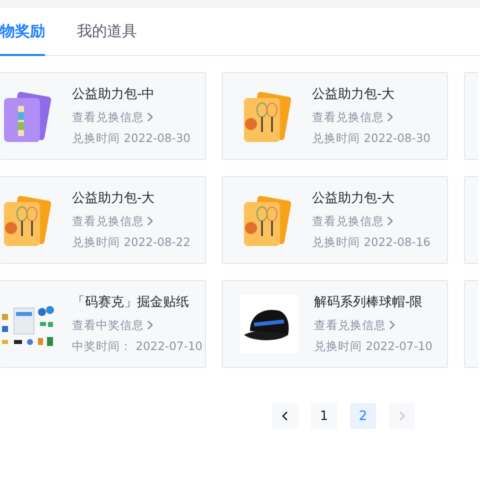 Image resolution: width=480 pixels, height=480 pixels. Describe the element at coordinates (107, 32) in the screenshot. I see `tab: 我的道具` at that location.